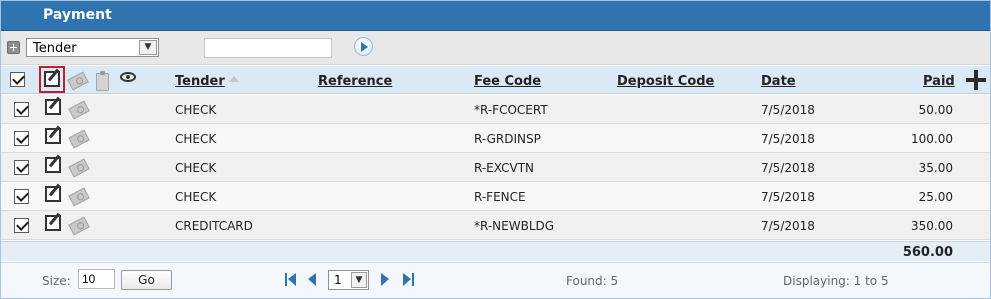 This screenshot has width=991, height=299. What do you see at coordinates (17, 79) in the screenshot?
I see `select-all-checkbox` at bounding box center [17, 79].